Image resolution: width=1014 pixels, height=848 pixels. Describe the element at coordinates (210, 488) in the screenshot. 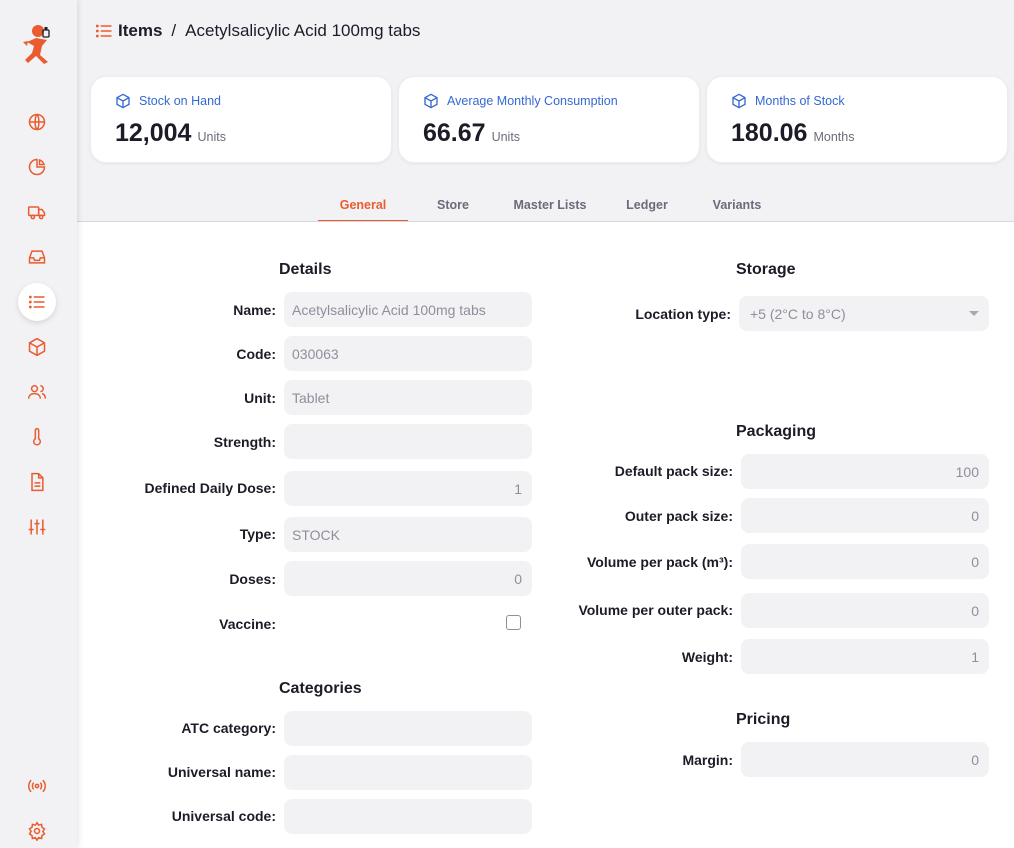

I see `defined-daily-dose-label: Defined Daily Dose:` at that location.